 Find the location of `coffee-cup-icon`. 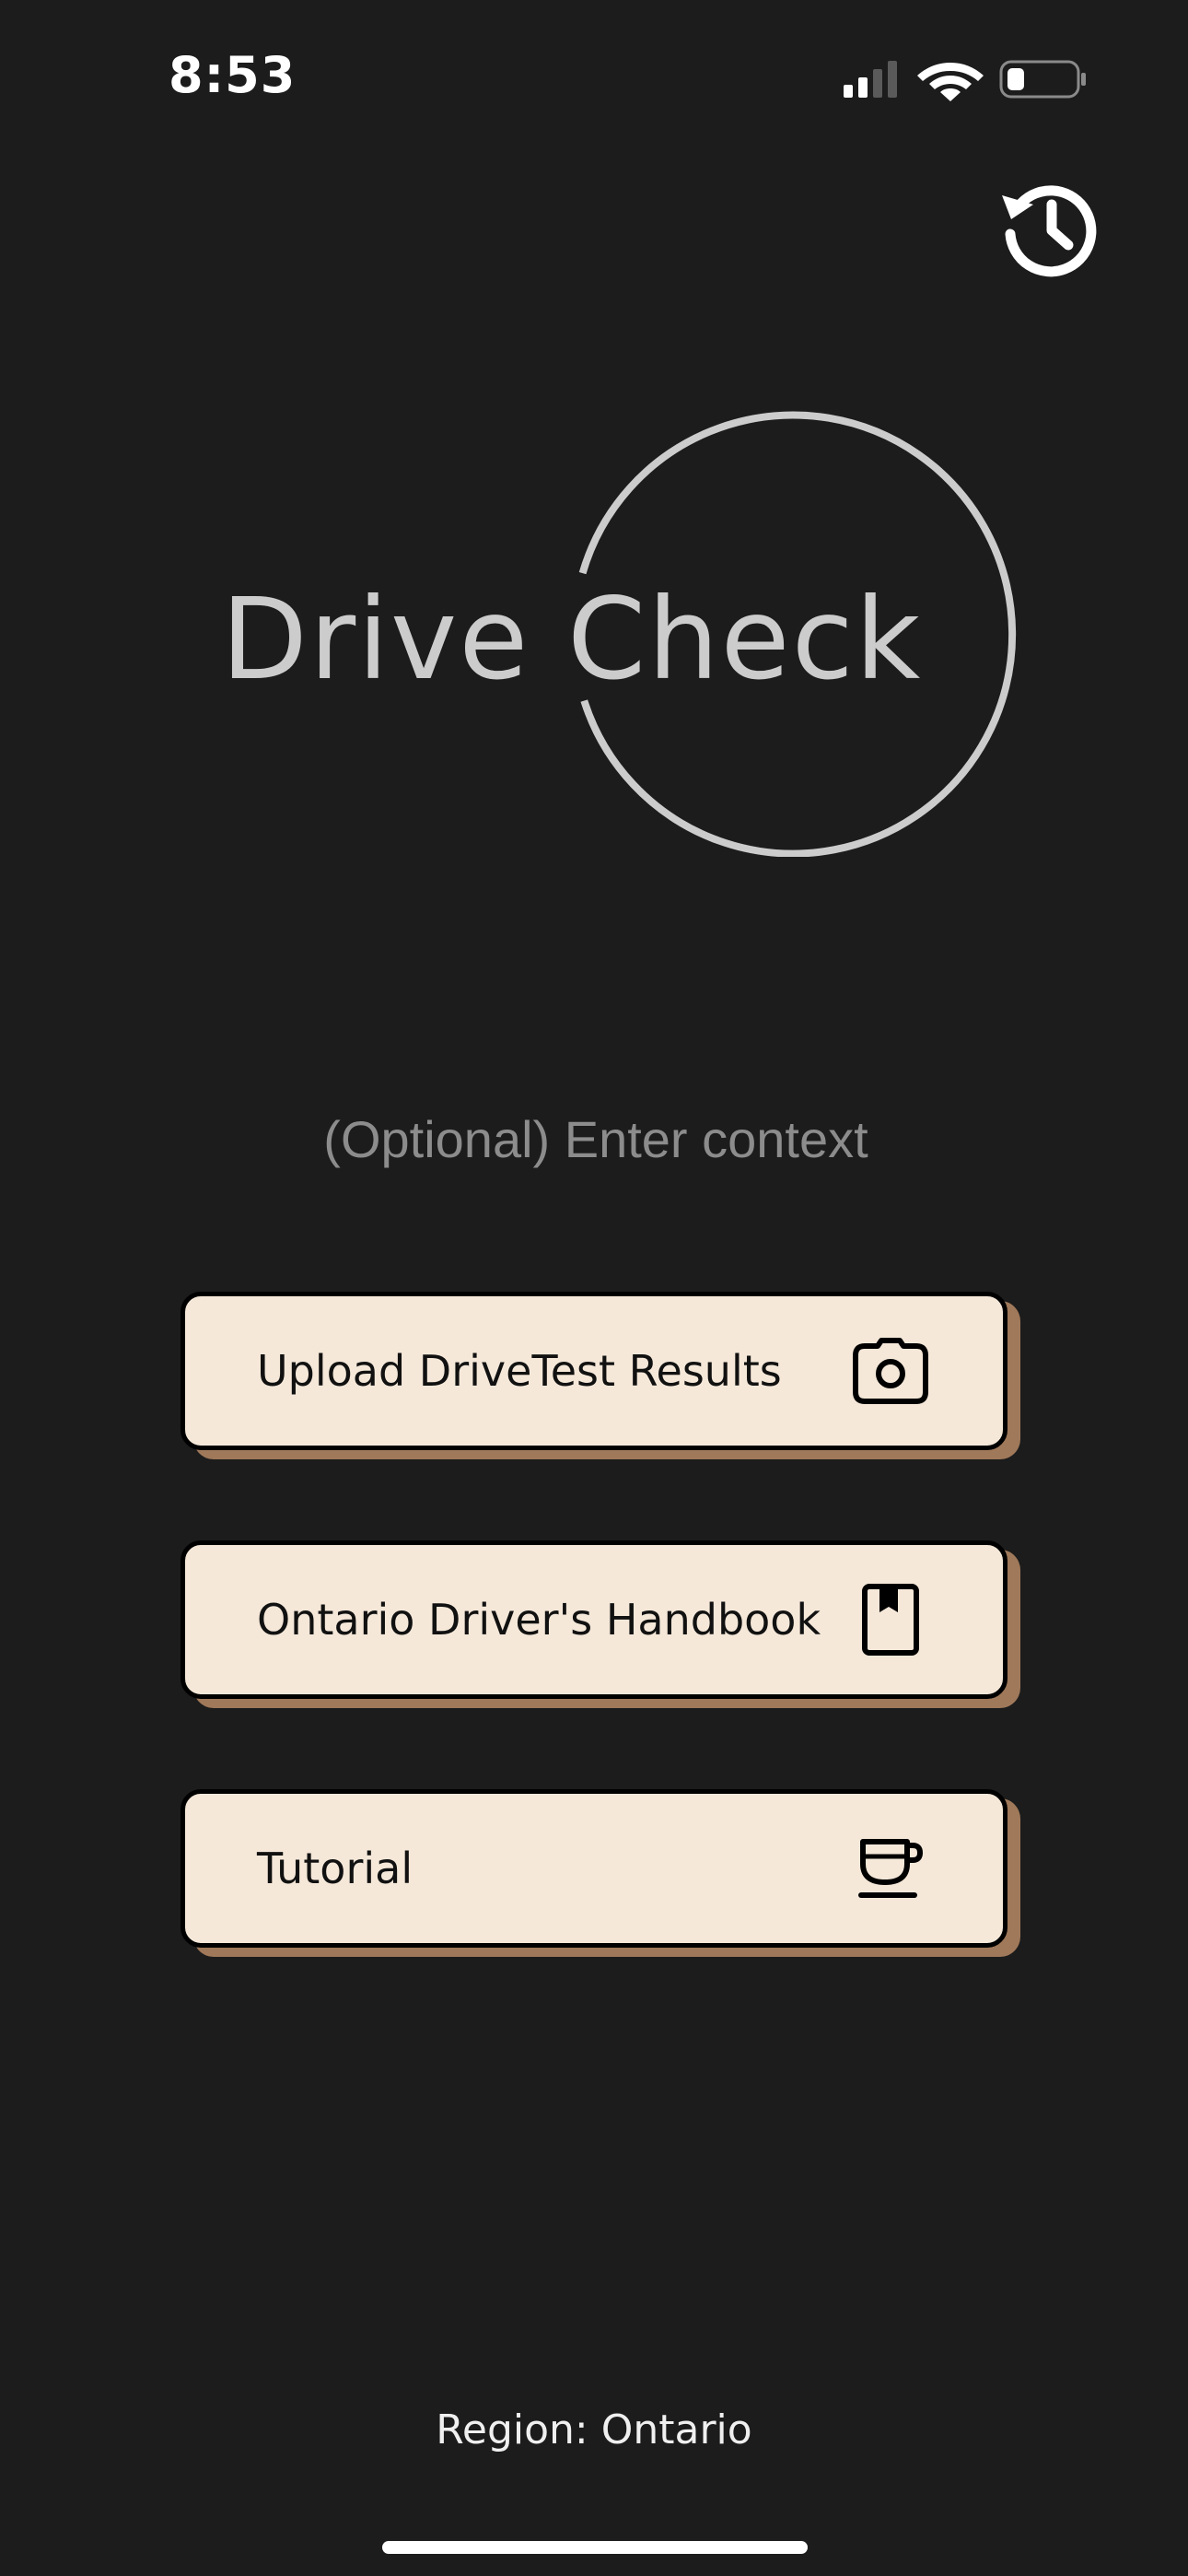

coffee-cup-icon is located at coordinates (890, 1868).